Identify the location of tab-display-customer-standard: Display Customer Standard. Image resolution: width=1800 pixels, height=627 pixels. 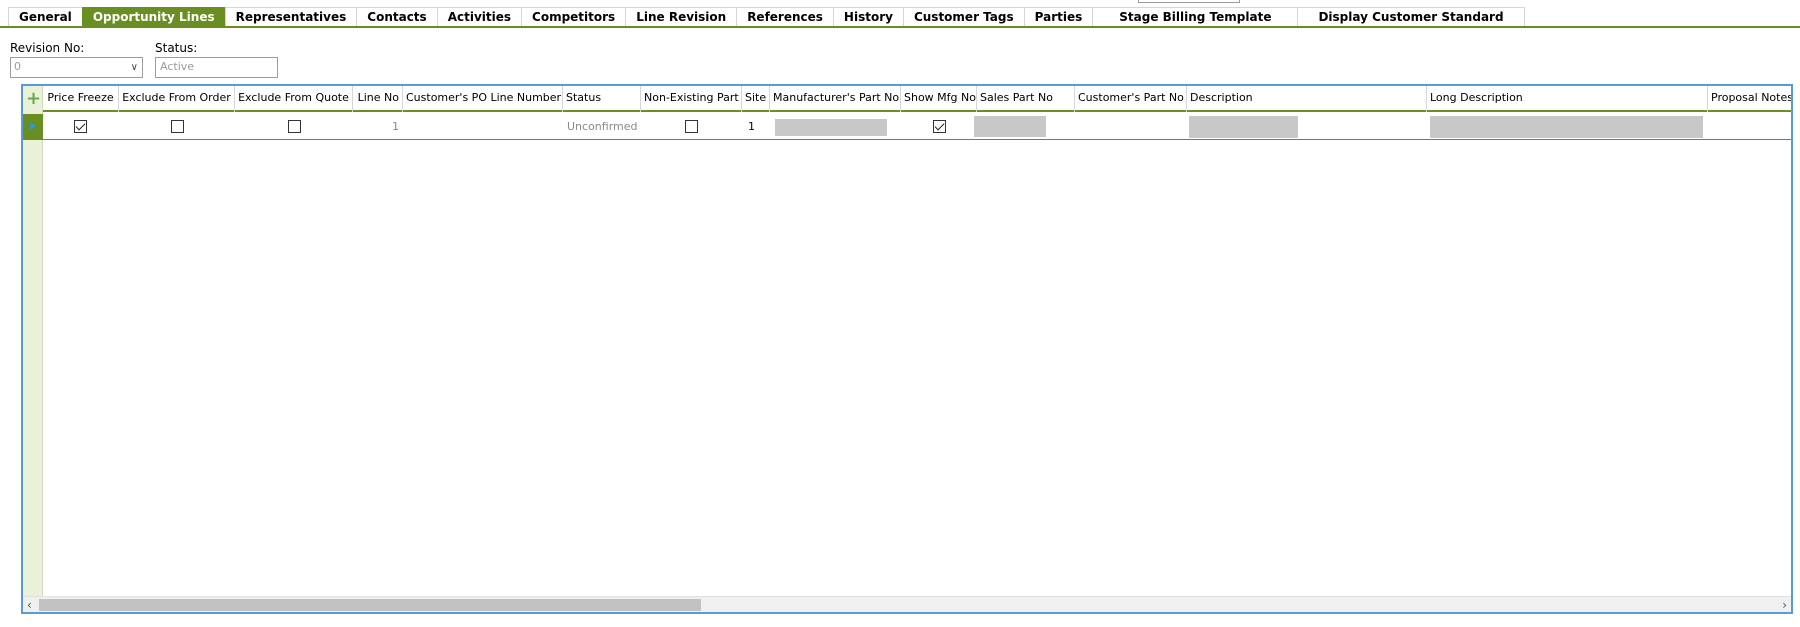
(1411, 17).